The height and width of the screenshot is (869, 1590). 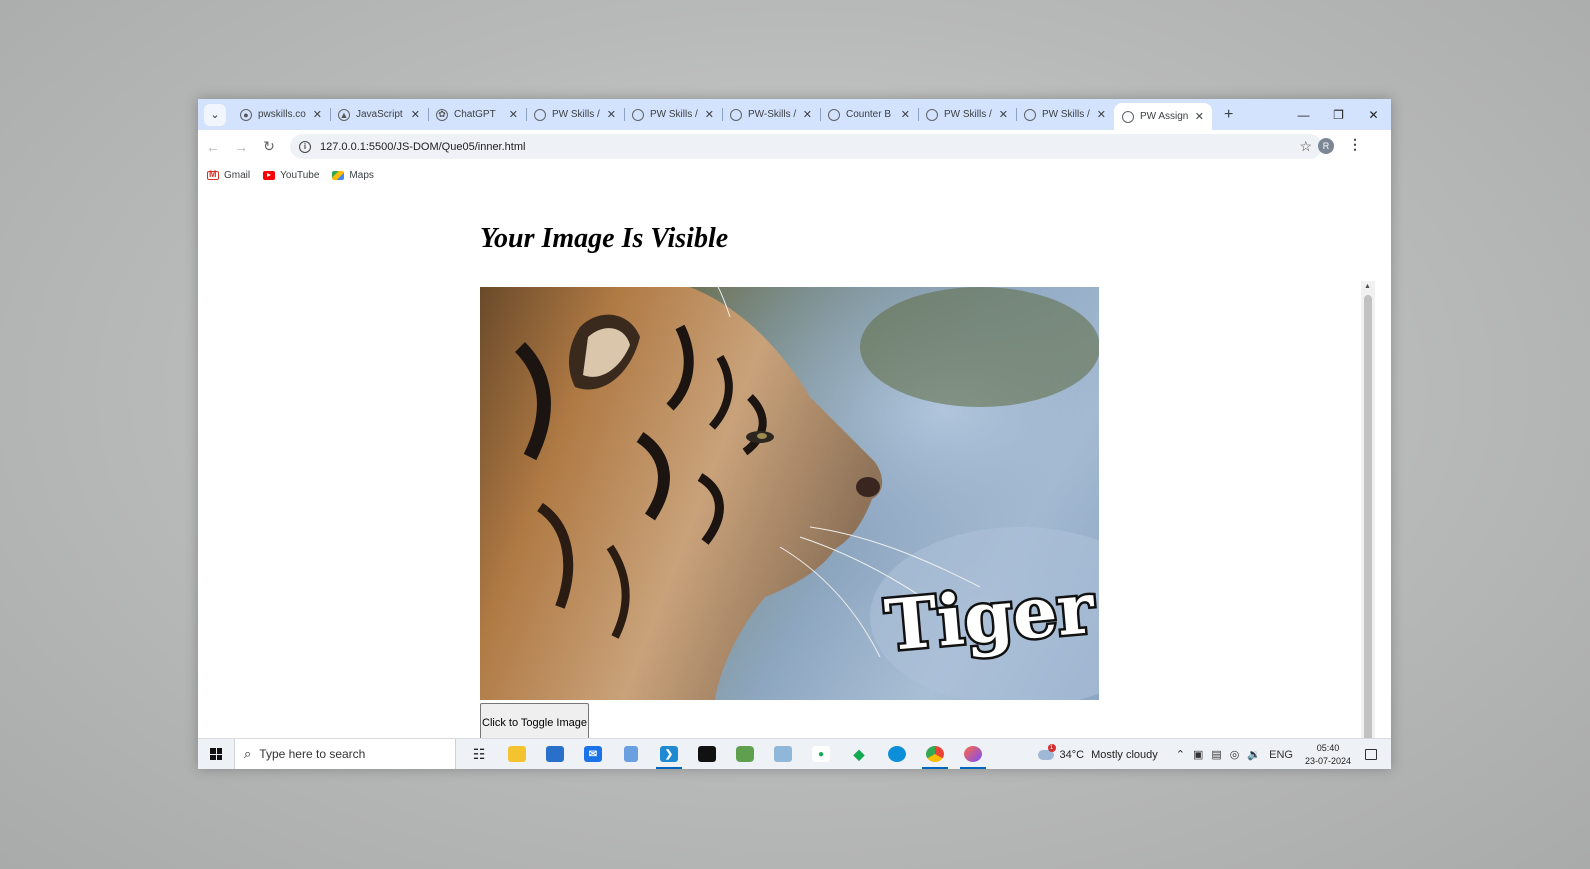 What do you see at coordinates (241, 147) in the screenshot?
I see `forward-arrow-icon: →` at bounding box center [241, 147].